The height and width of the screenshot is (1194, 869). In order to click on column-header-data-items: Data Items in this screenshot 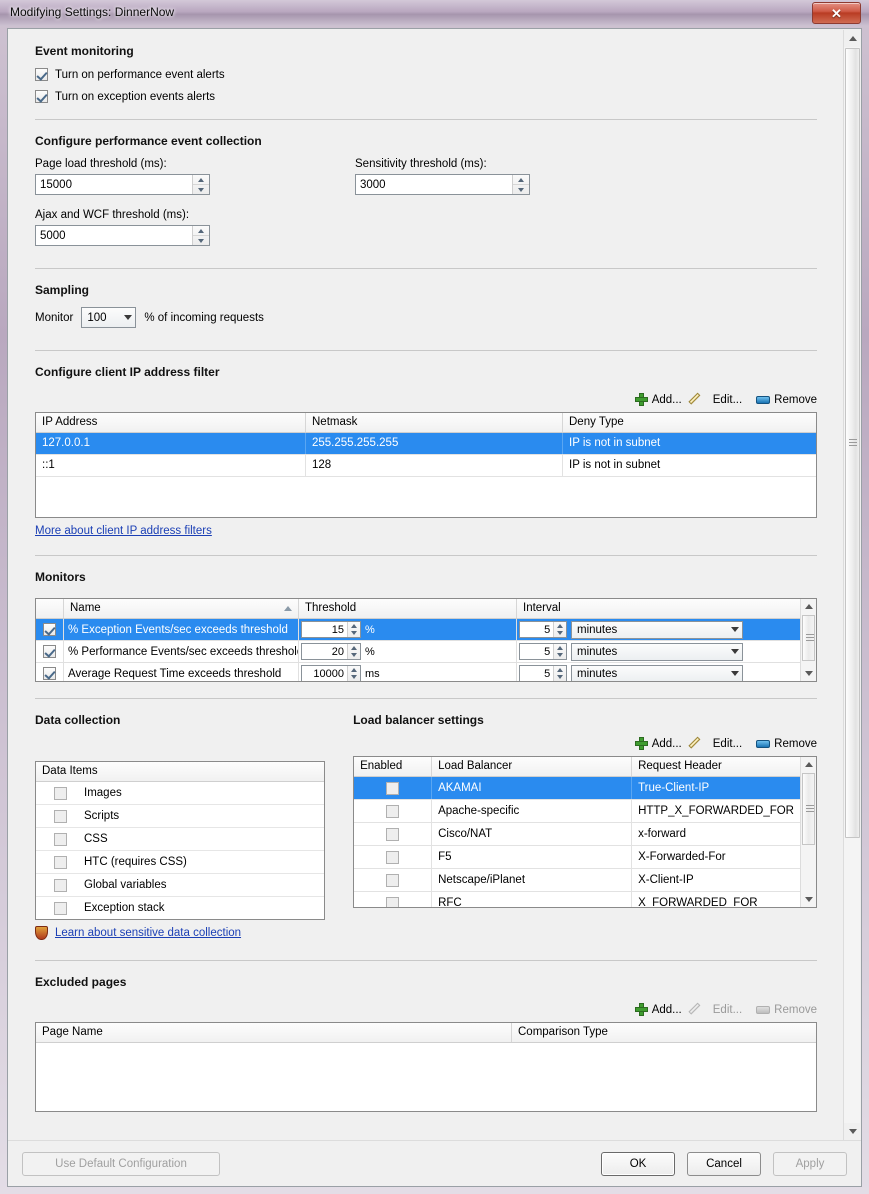, I will do `click(180, 771)`.